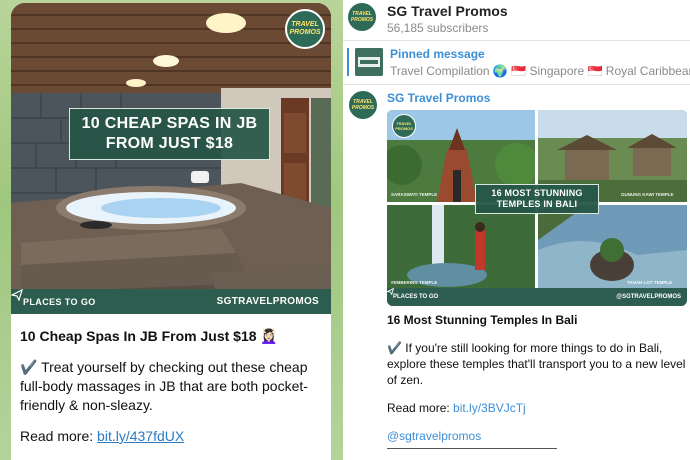  I want to click on temples-post-title: 16 Most Stunning Temples In Bali, so click(482, 320).